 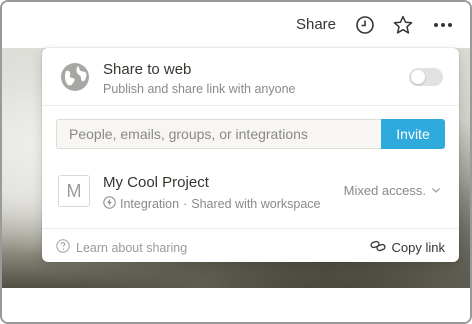 I want to click on chevron-down-icon, so click(x=436, y=190).